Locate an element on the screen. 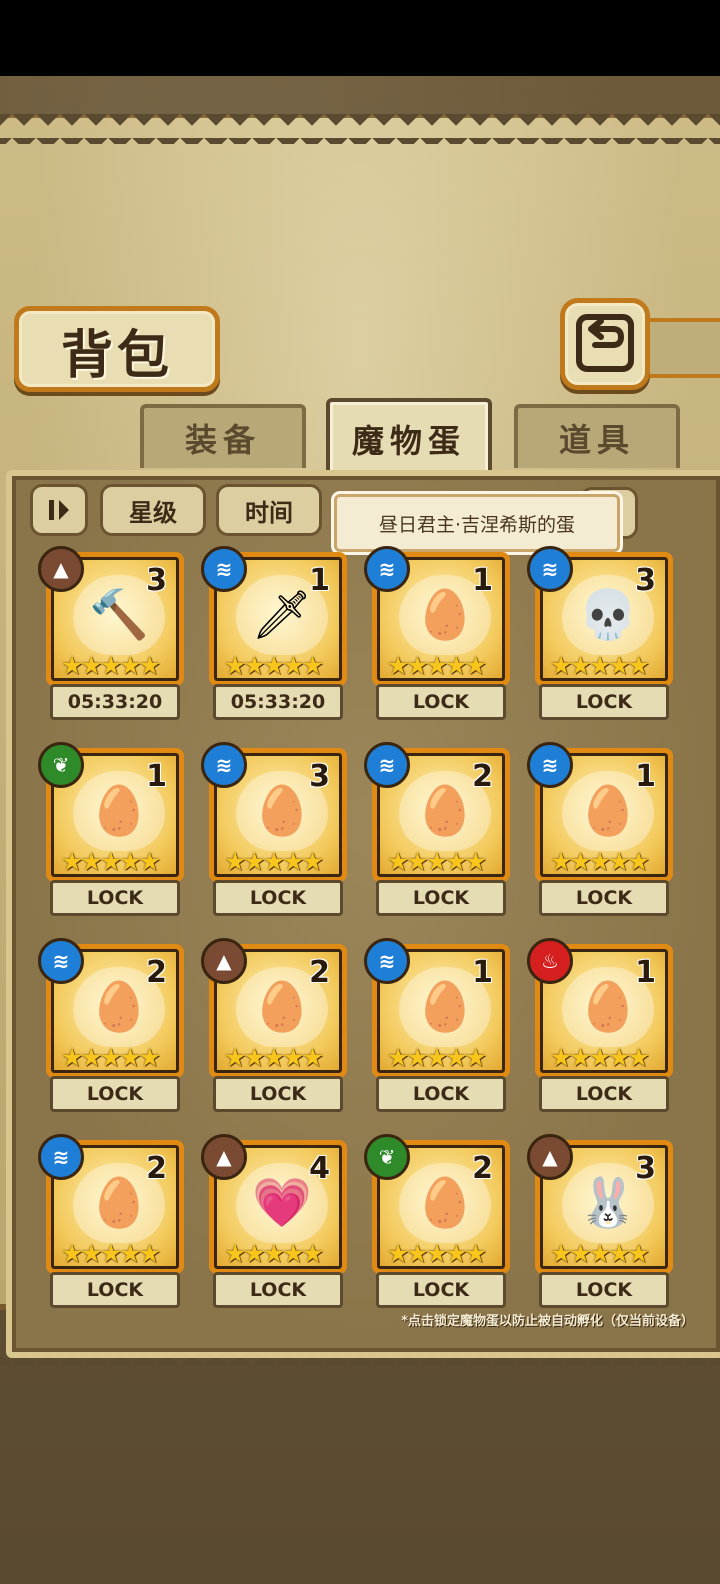 This screenshot has width=720, height=1584. egg-card: 💗 4 ★★★★★ ▲ LOCK is located at coordinates (274, 1221).